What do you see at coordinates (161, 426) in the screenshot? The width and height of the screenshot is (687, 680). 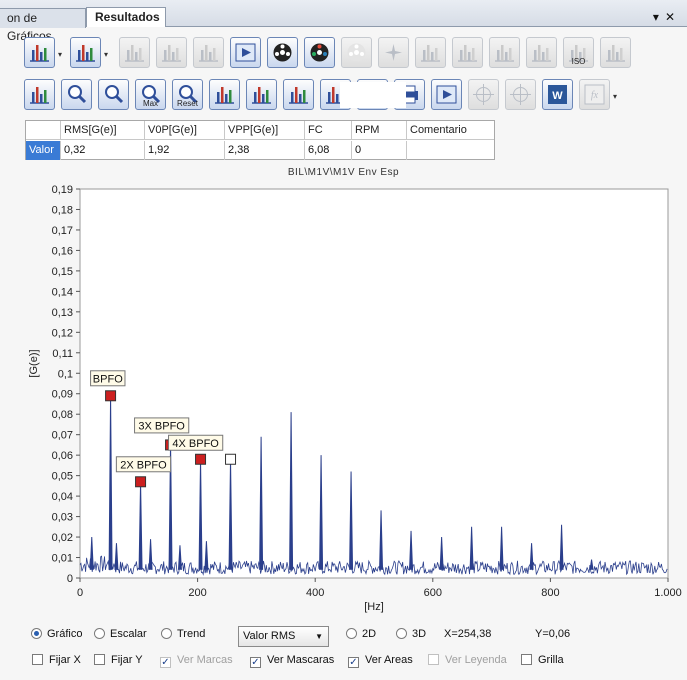 I see `marker-label: 3X BPFO` at bounding box center [161, 426].